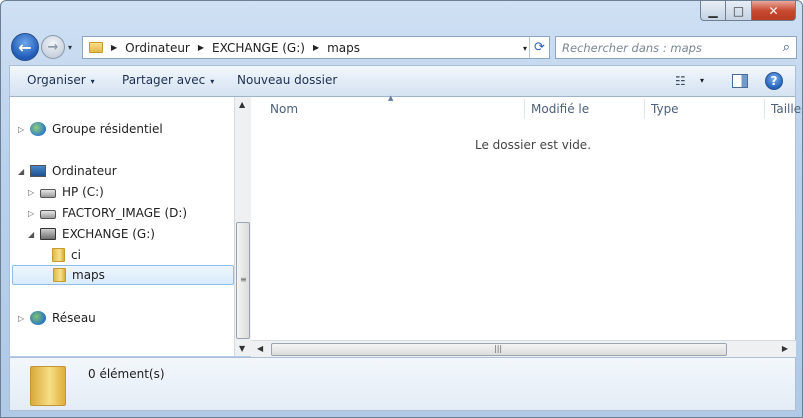  I want to click on organize-label: Organiser, so click(56, 80).